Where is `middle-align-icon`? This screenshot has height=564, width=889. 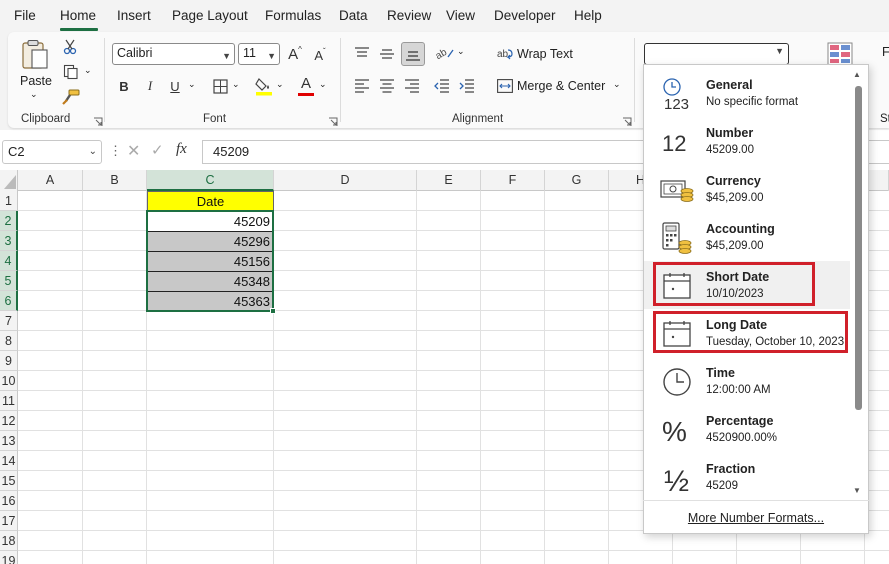 middle-align-icon is located at coordinates (387, 54).